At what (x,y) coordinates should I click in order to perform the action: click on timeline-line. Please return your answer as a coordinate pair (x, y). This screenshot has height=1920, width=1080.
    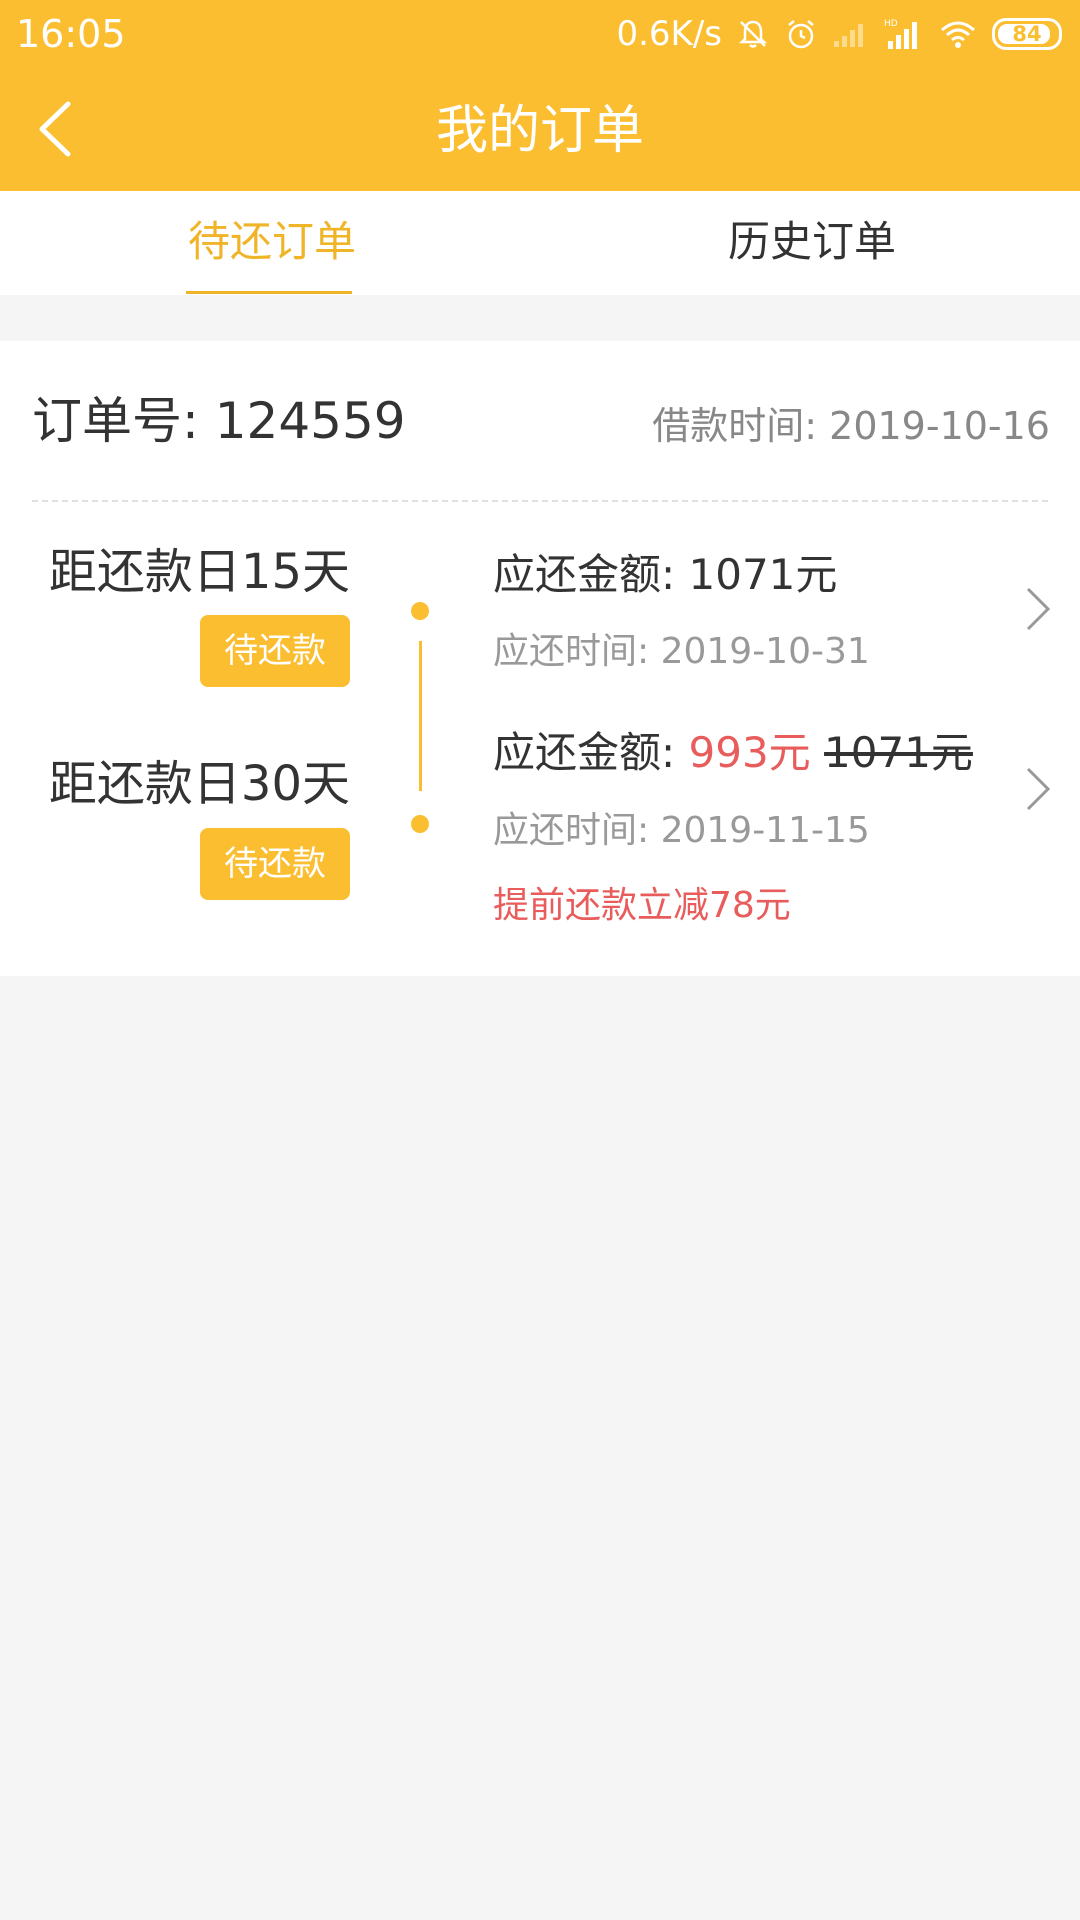
    Looking at the image, I should click on (420, 716).